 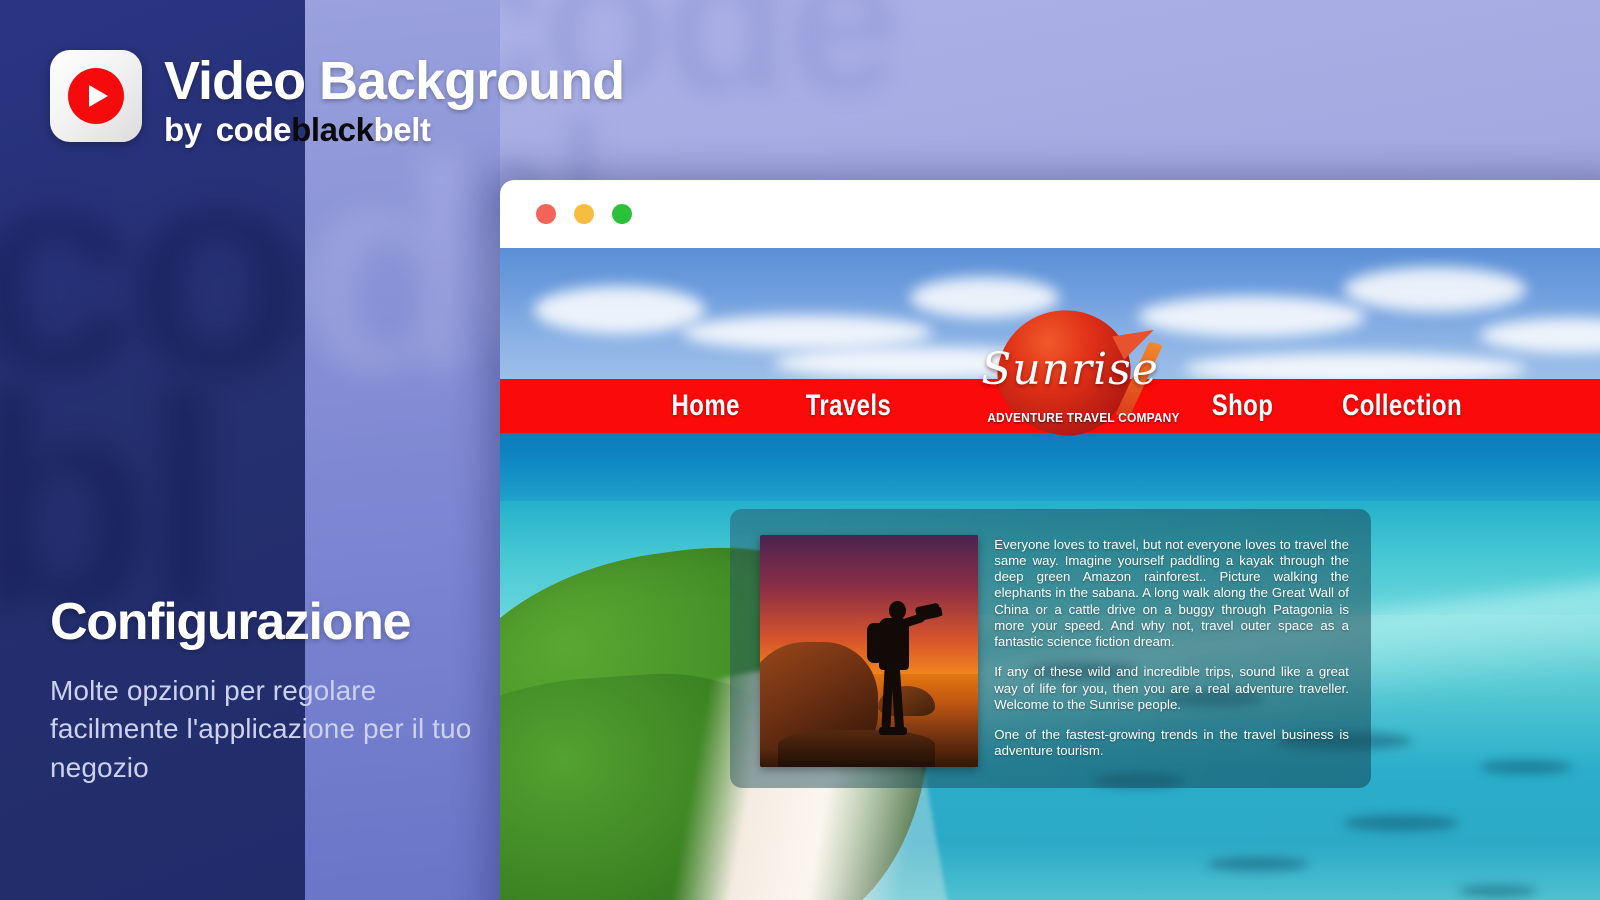 What do you see at coordinates (402, 267) in the screenshot?
I see `mid-panel-watermark: code bl` at bounding box center [402, 267].